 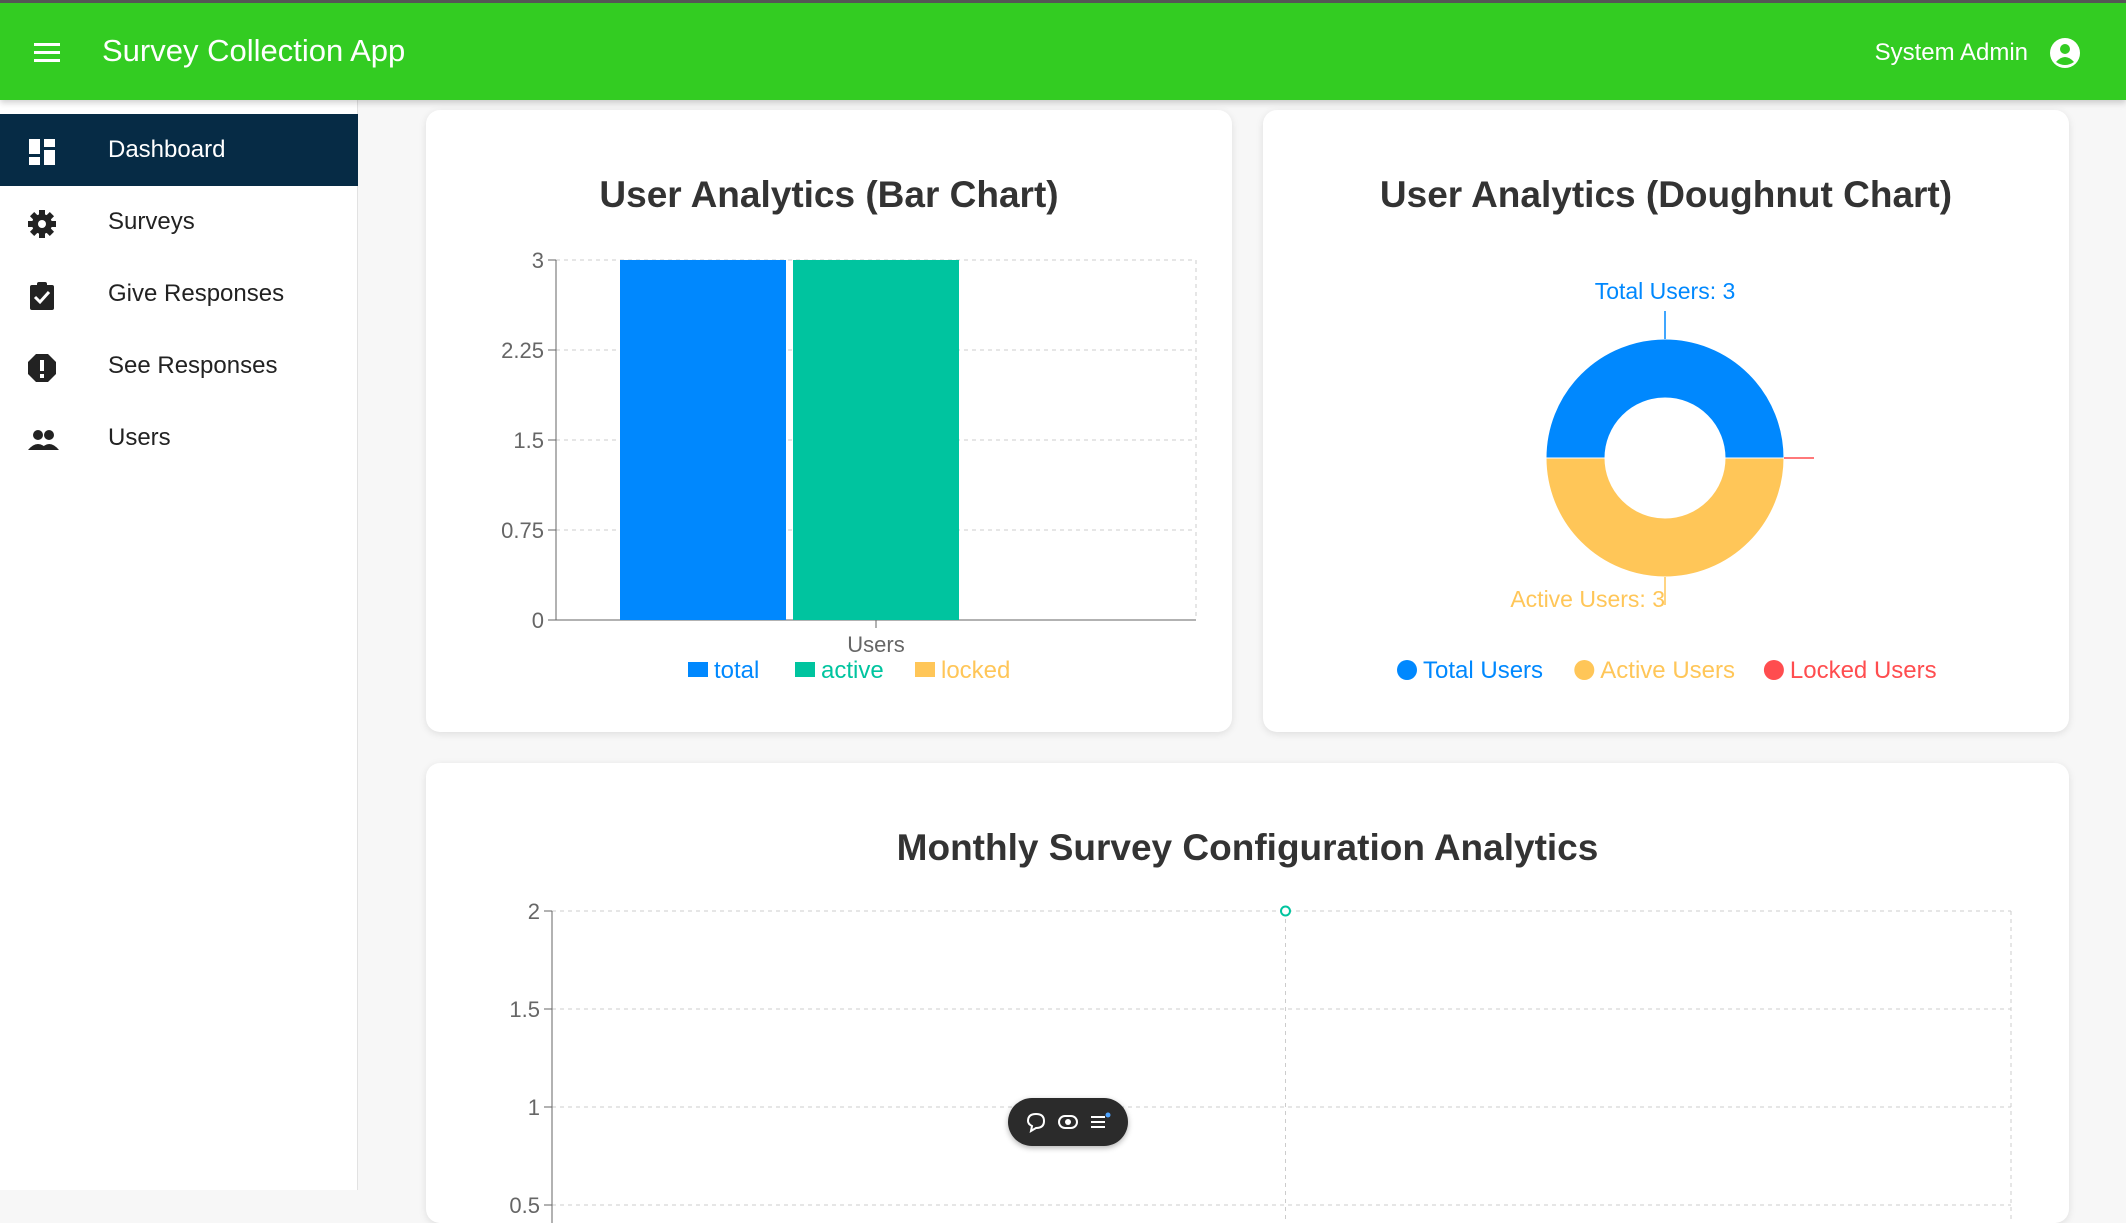 I want to click on legend-dot-total-users, so click(x=1407, y=670).